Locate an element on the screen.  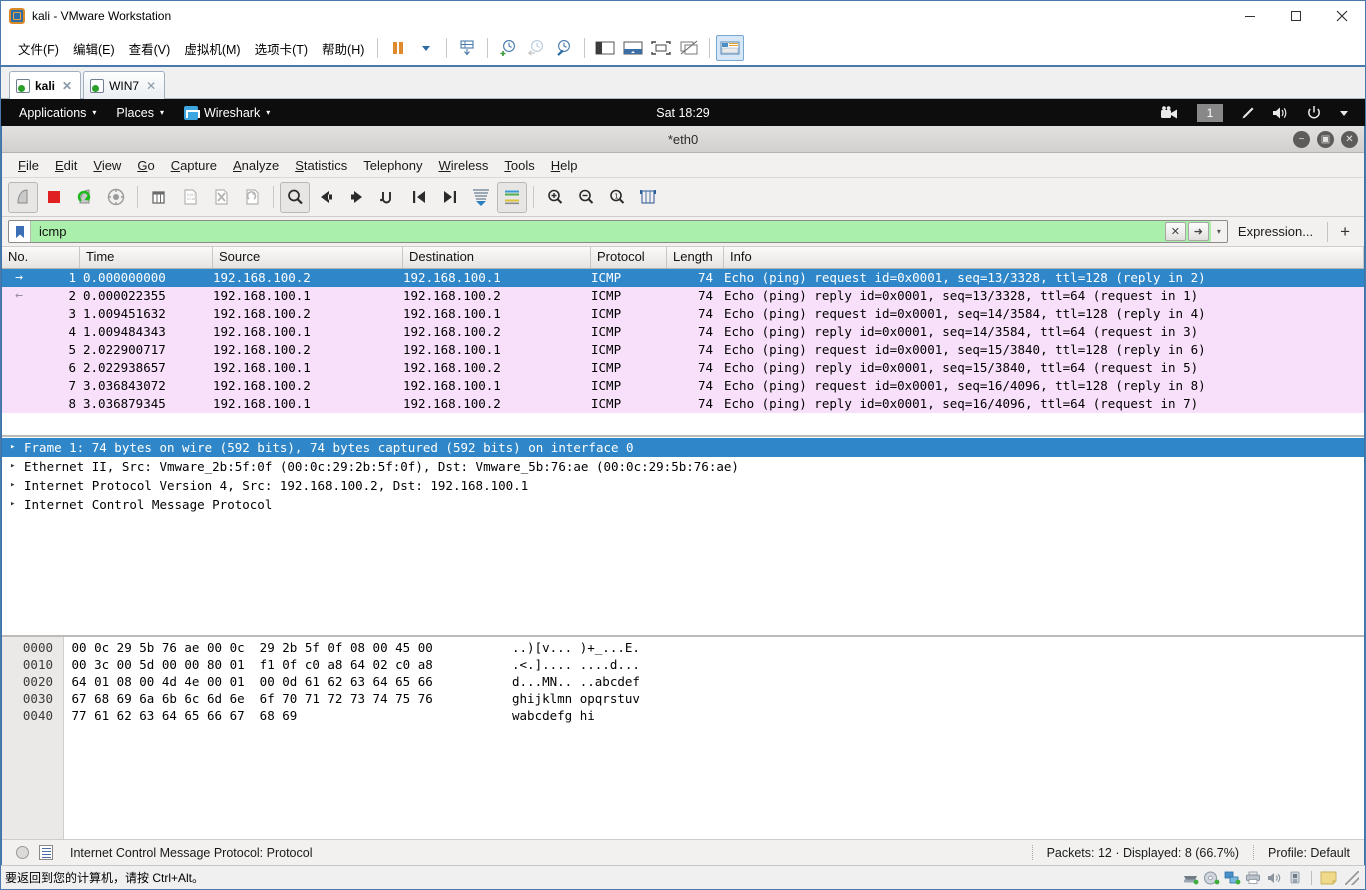
column-header-length: Length is located at coordinates (695, 257).